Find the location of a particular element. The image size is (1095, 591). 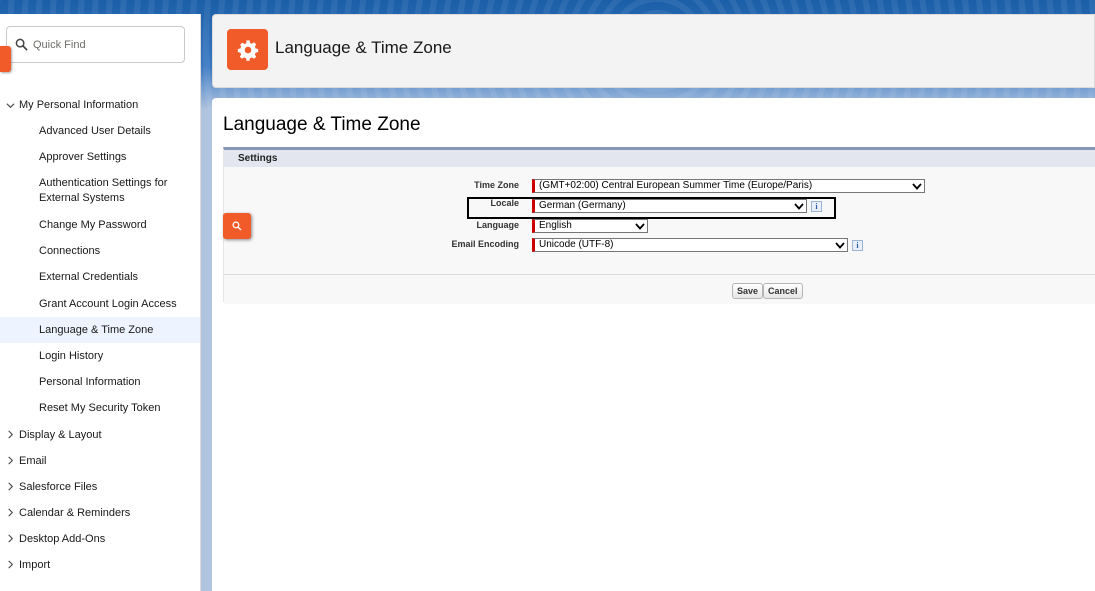

sidebar-collapse-tab is located at coordinates (5, 59).